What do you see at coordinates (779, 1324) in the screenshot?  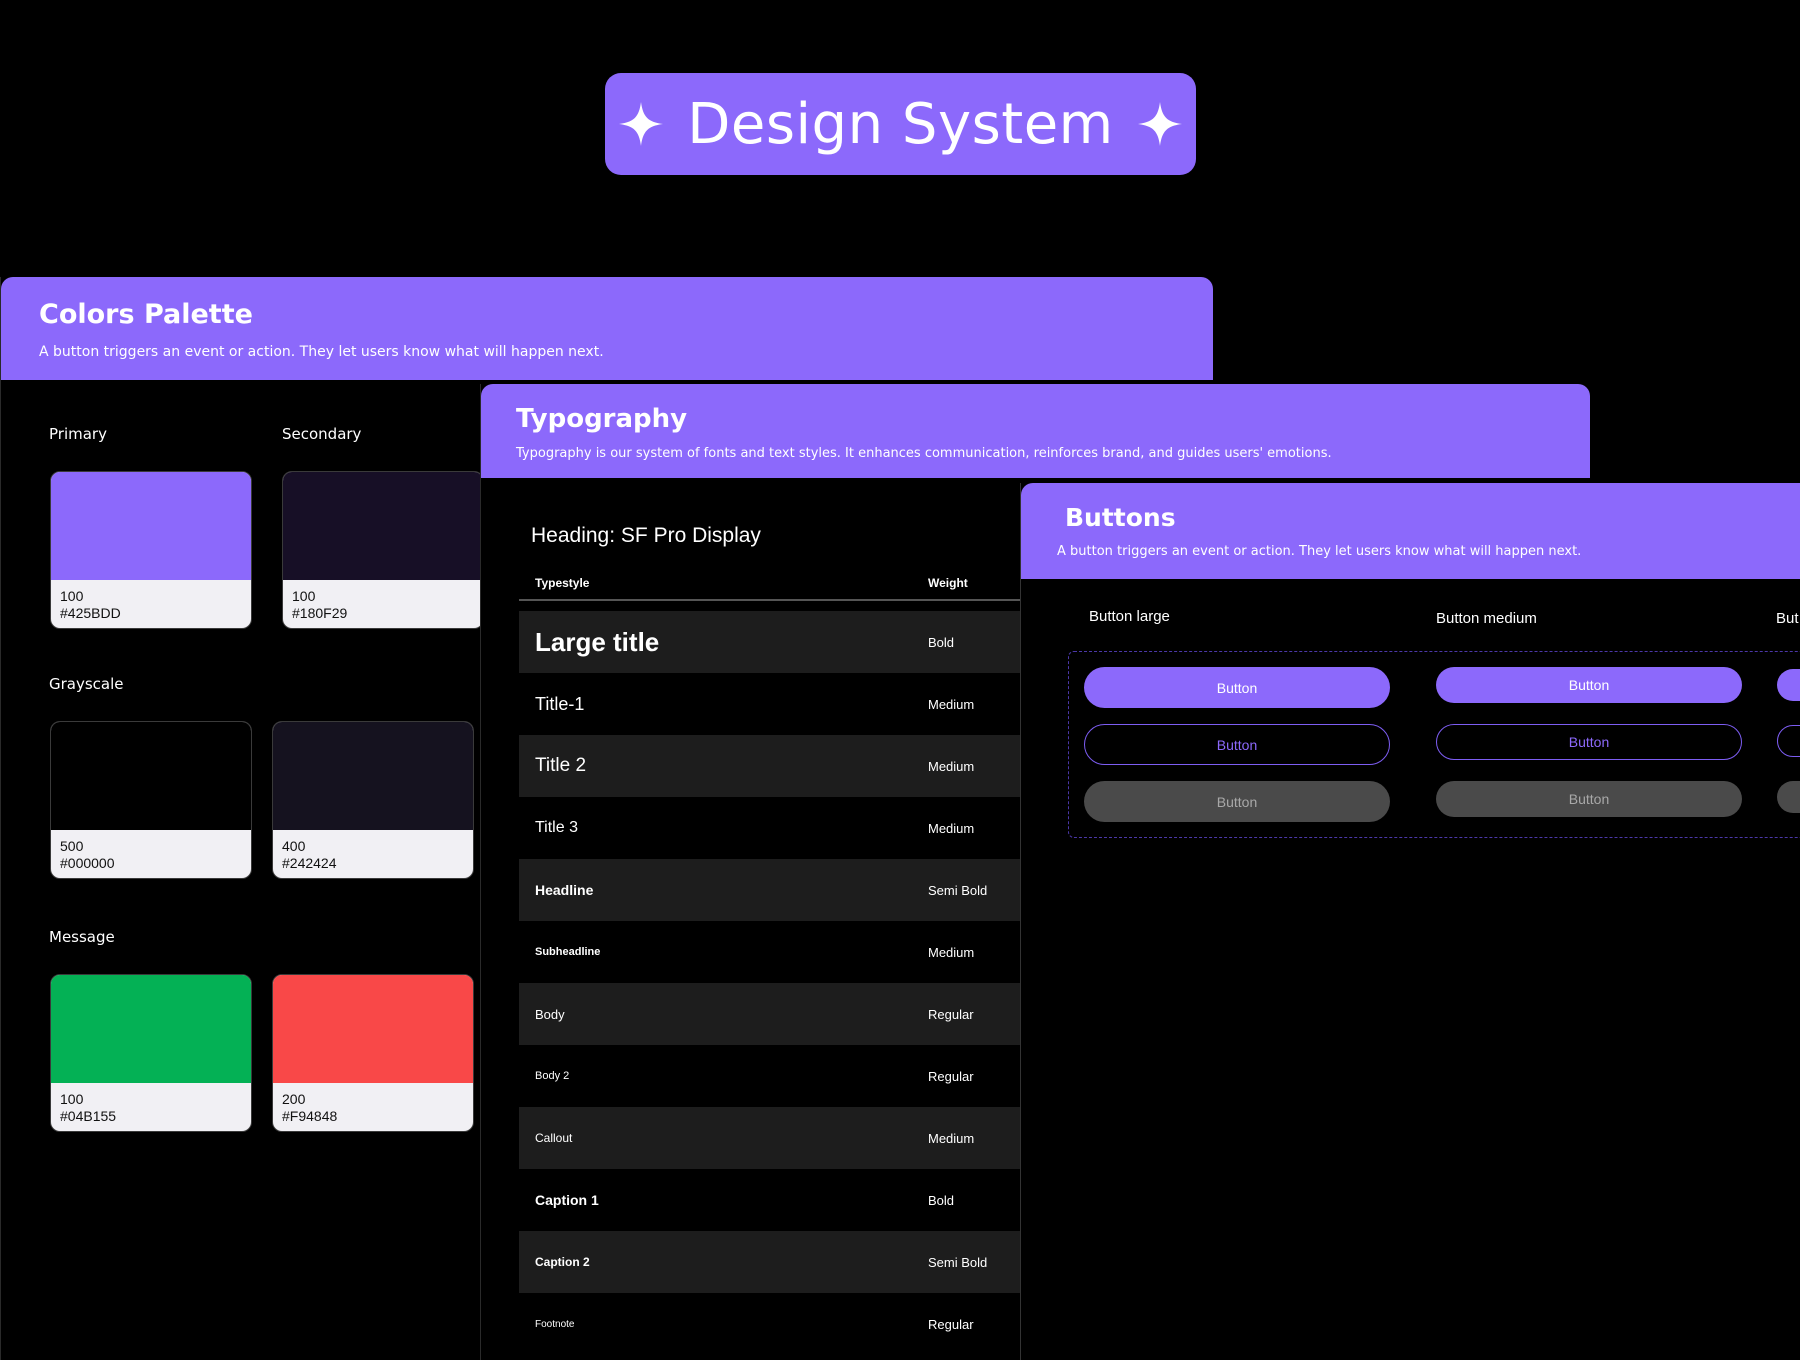 I see `typestyle-row-footnote: Footnote Regular` at bounding box center [779, 1324].